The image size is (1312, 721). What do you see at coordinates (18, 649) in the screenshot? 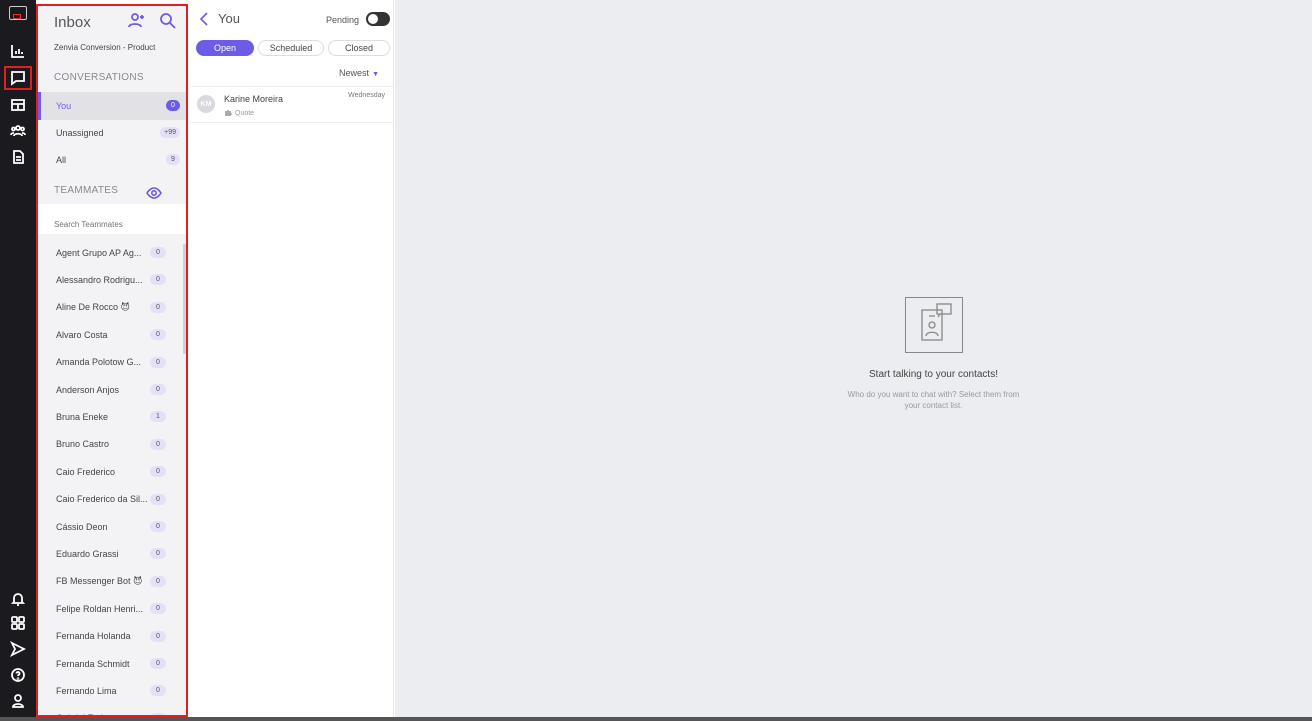
I see `send-icon` at bounding box center [18, 649].